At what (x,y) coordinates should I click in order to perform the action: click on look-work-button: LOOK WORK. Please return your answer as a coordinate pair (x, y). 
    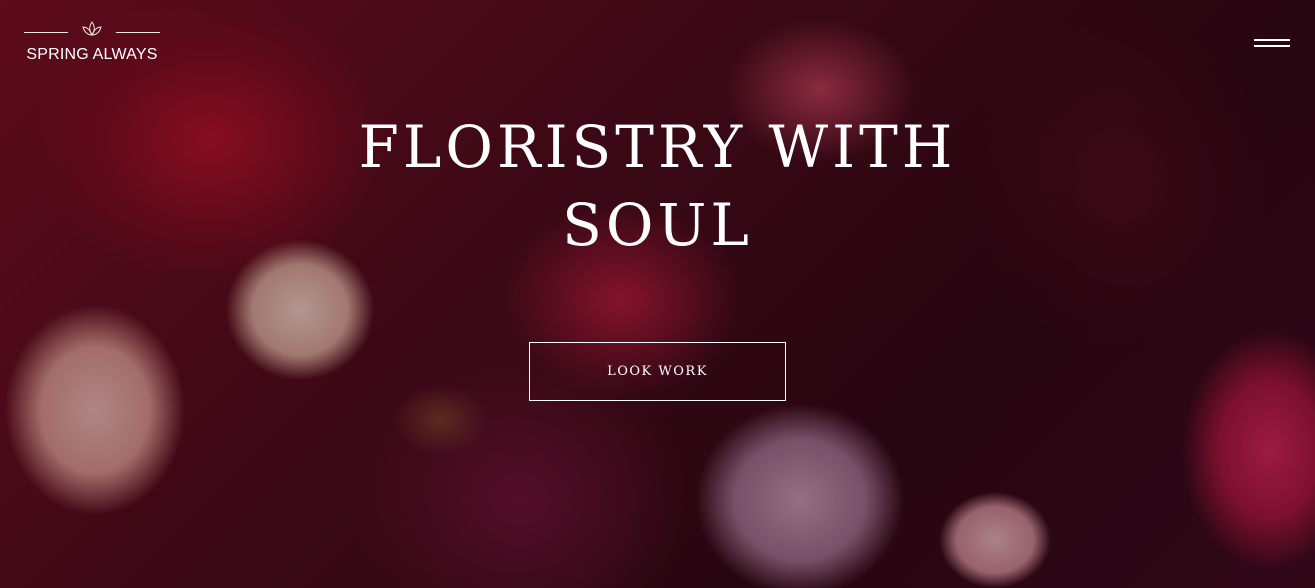
    Looking at the image, I should click on (657, 371).